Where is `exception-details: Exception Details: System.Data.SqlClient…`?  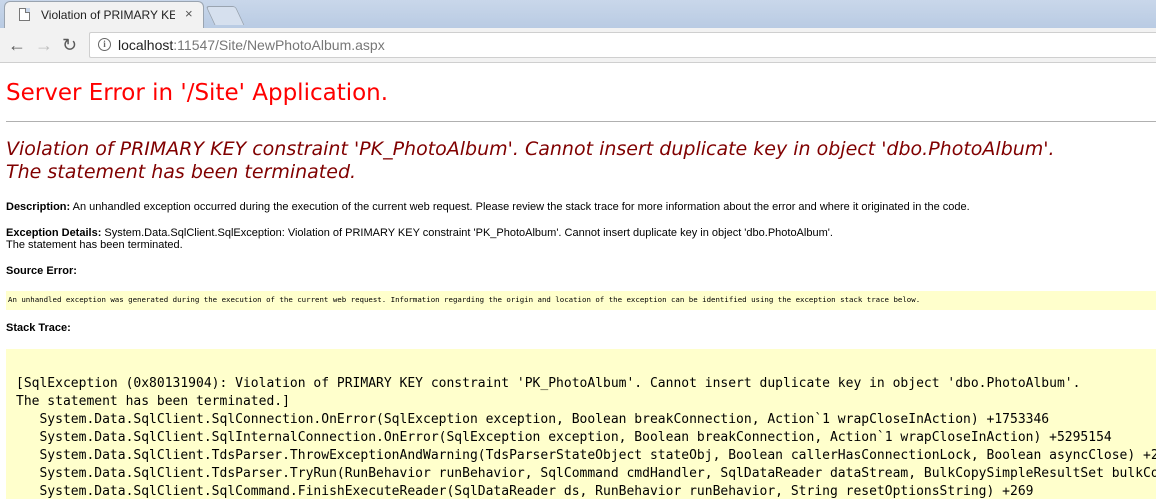 exception-details: Exception Details: System.Data.SqlClient… is located at coordinates (419, 239).